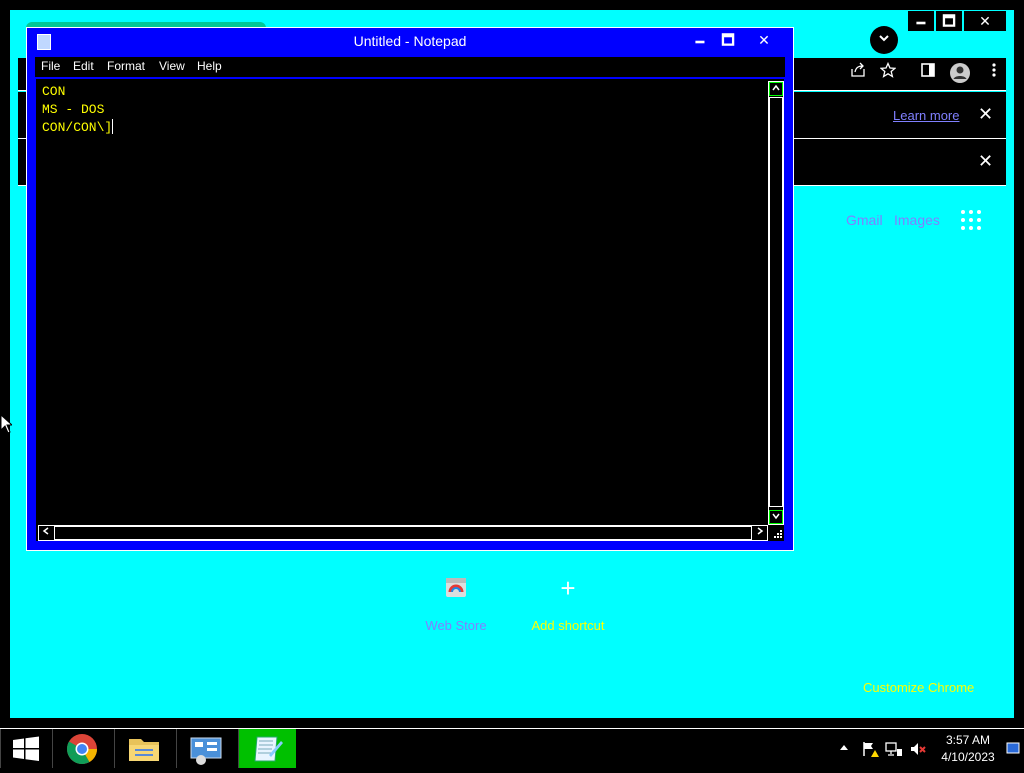 Image resolution: width=1024 pixels, height=773 pixels. Describe the element at coordinates (844, 747) in the screenshot. I see `show-hidden-icons-button` at that location.